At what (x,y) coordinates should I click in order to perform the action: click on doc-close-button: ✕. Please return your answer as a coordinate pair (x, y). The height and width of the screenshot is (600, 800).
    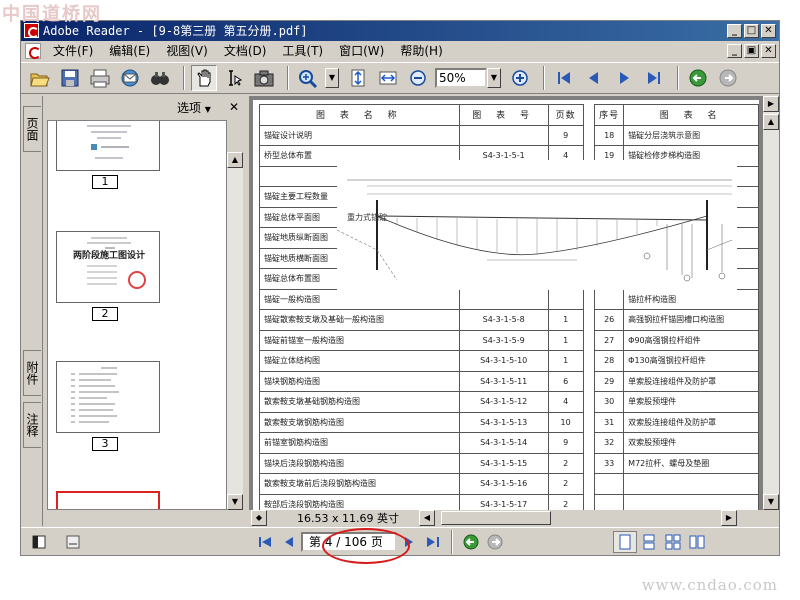
    Looking at the image, I should click on (768, 51).